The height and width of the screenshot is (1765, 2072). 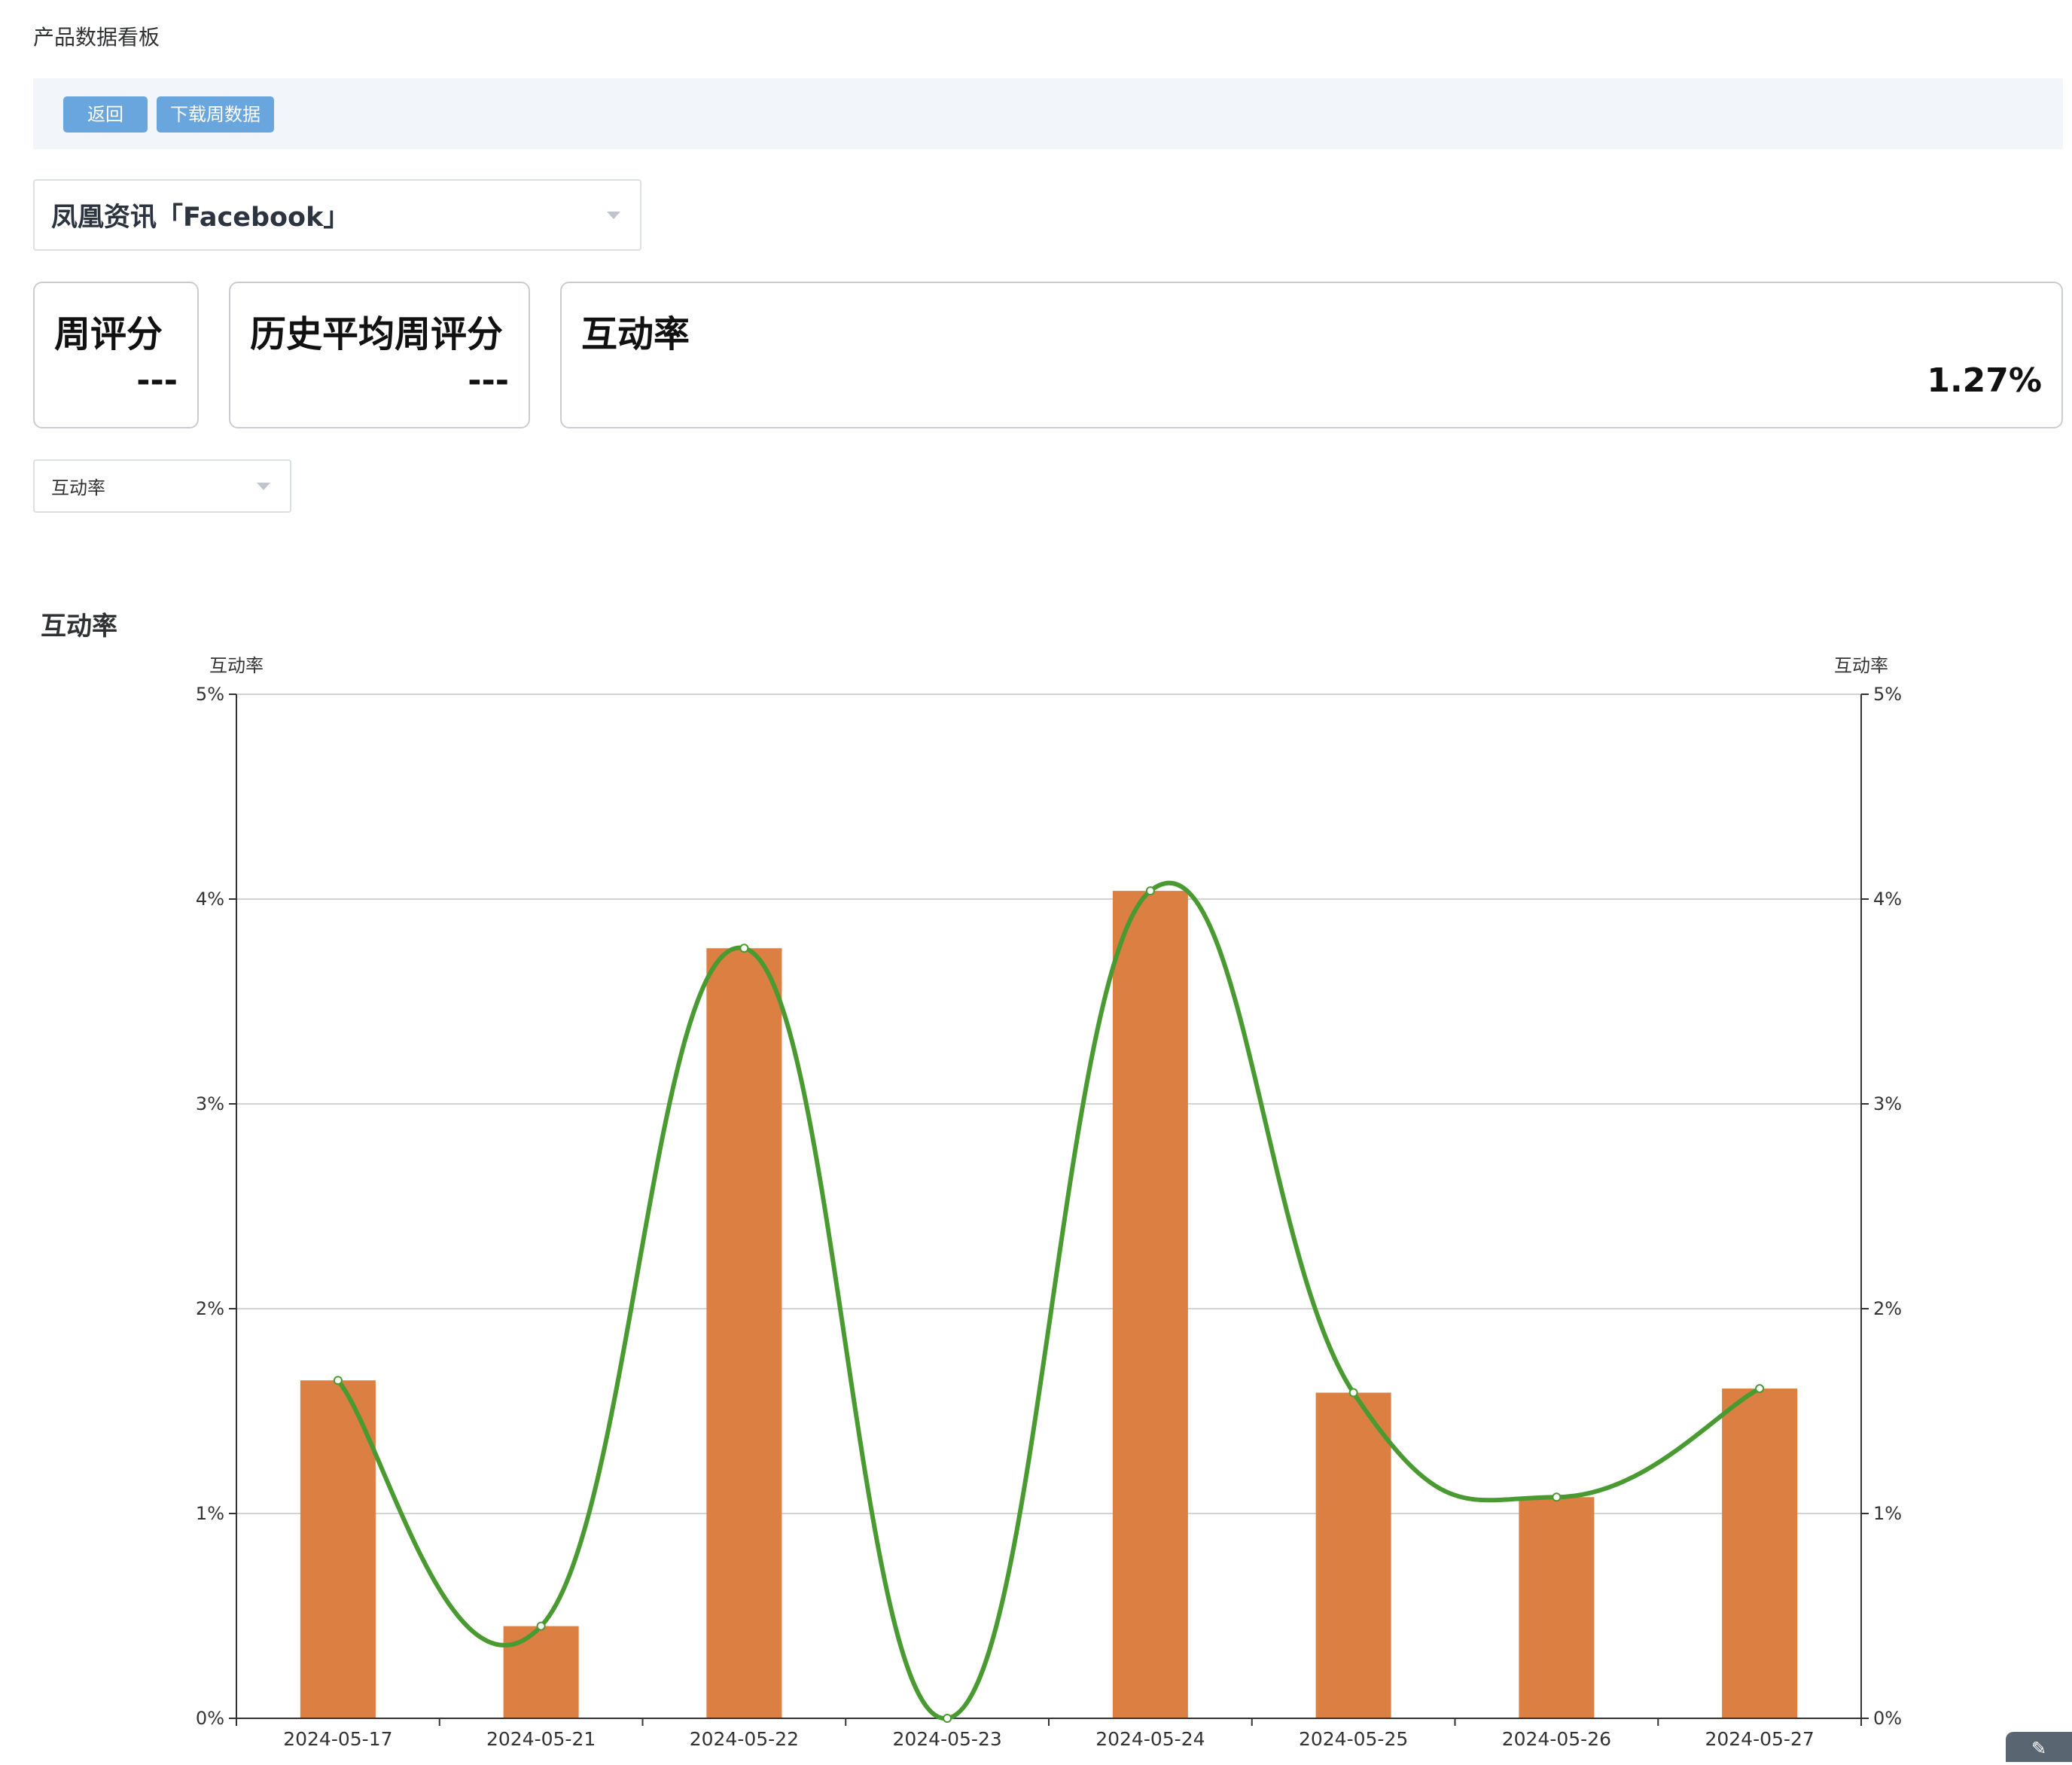 What do you see at coordinates (210, 1718) in the screenshot?
I see `y-tick-label-left: 0%` at bounding box center [210, 1718].